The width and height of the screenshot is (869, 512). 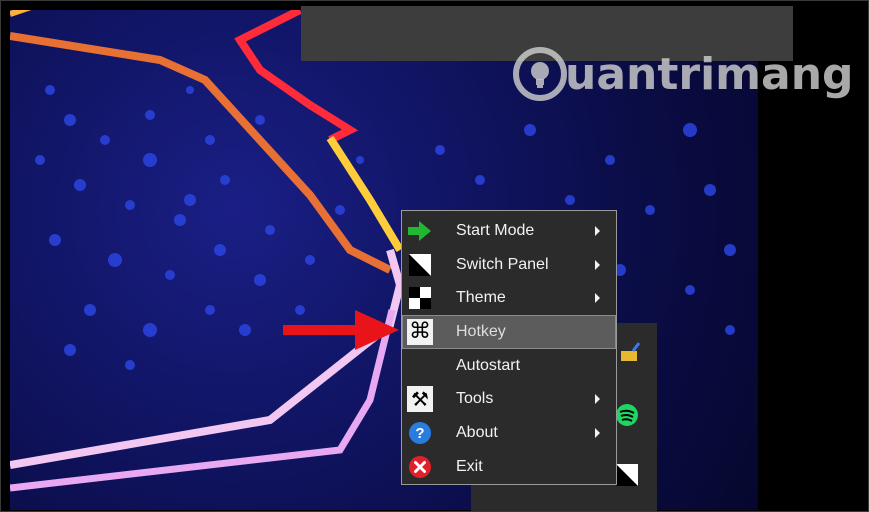 What do you see at coordinates (469, 466) in the screenshot?
I see `menu-item-label: Exit` at bounding box center [469, 466].